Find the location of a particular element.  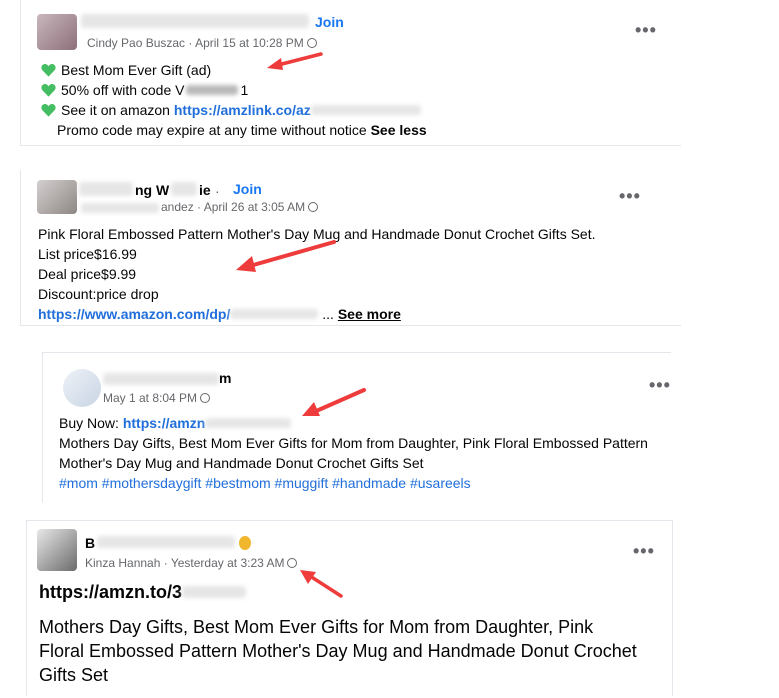

post-link: https://amzn.to/3 is located at coordinates (142, 592).